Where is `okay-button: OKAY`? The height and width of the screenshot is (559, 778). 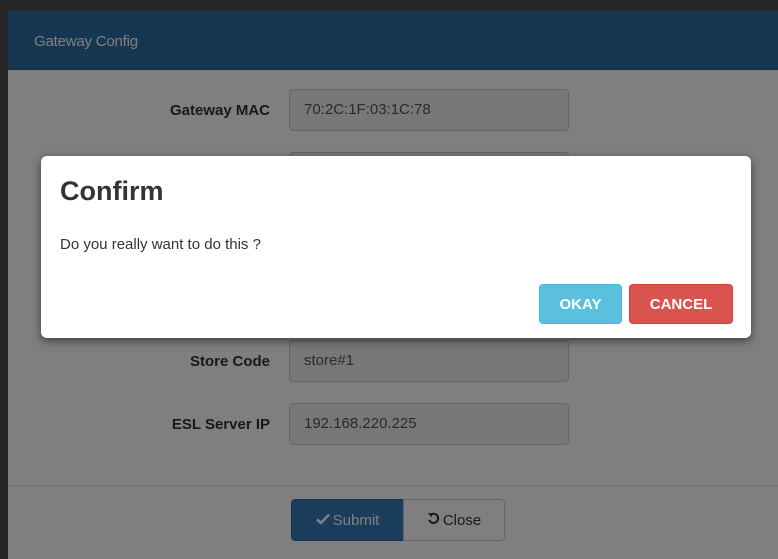
okay-button: OKAY is located at coordinates (580, 304).